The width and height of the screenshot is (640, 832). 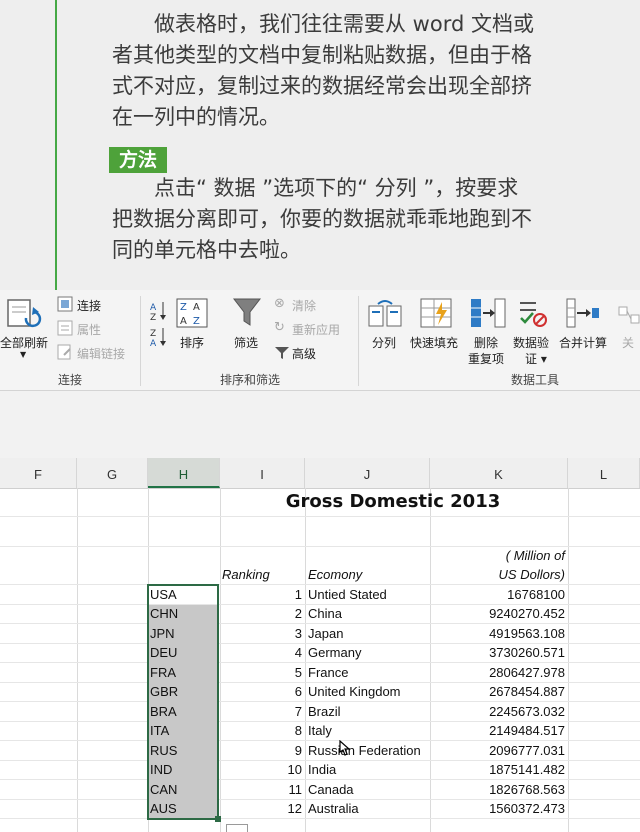 What do you see at coordinates (498, 613) in the screenshot?
I see `gdp-cell: 9240270.452` at bounding box center [498, 613].